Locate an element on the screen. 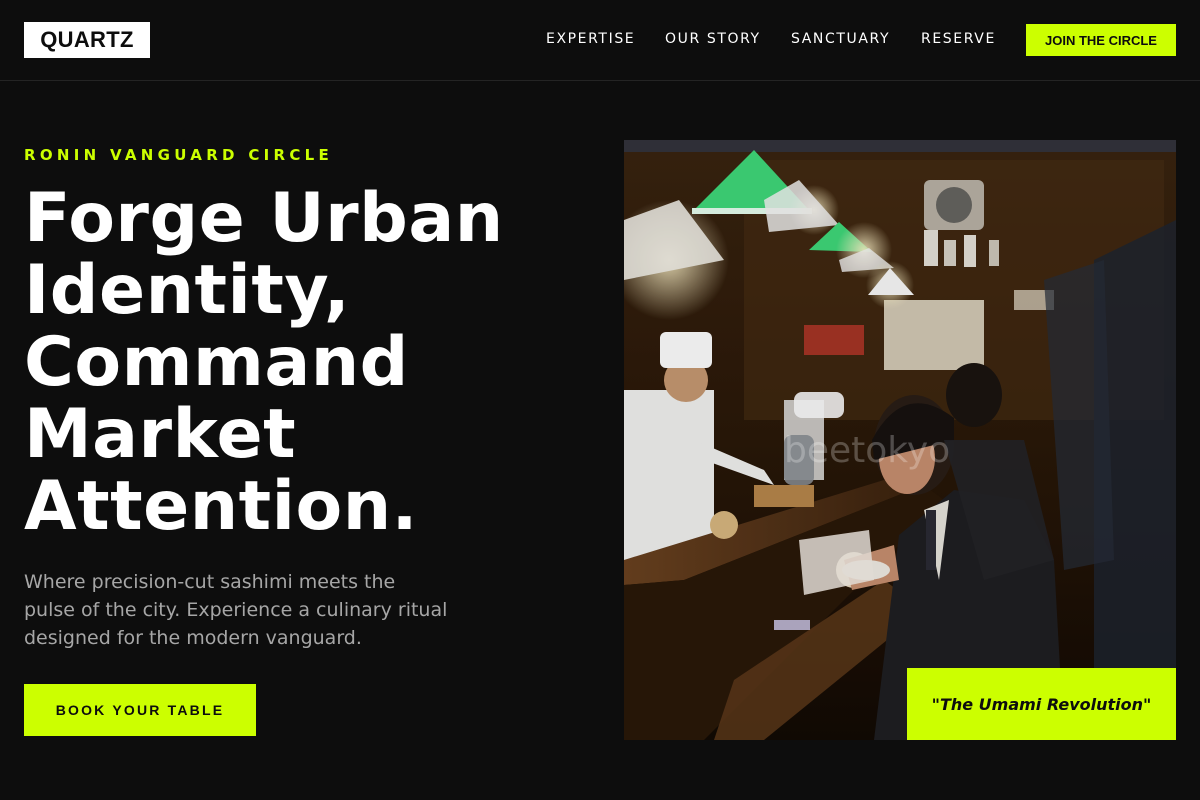 This screenshot has width=1200, height=800. description-line: Where precision-cut sashimi meets the is located at coordinates (210, 582).